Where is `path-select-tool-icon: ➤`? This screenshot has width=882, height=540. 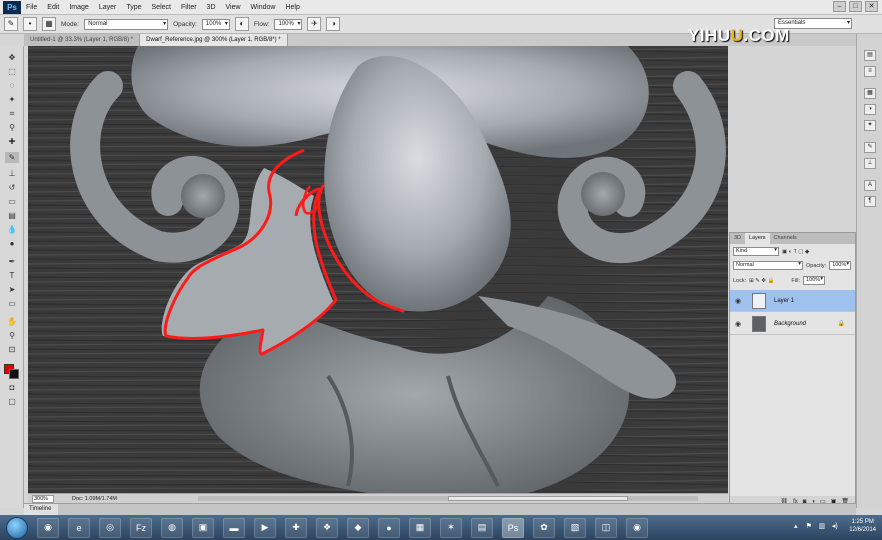 path-select-tool-icon: ➤ is located at coordinates (12, 289).